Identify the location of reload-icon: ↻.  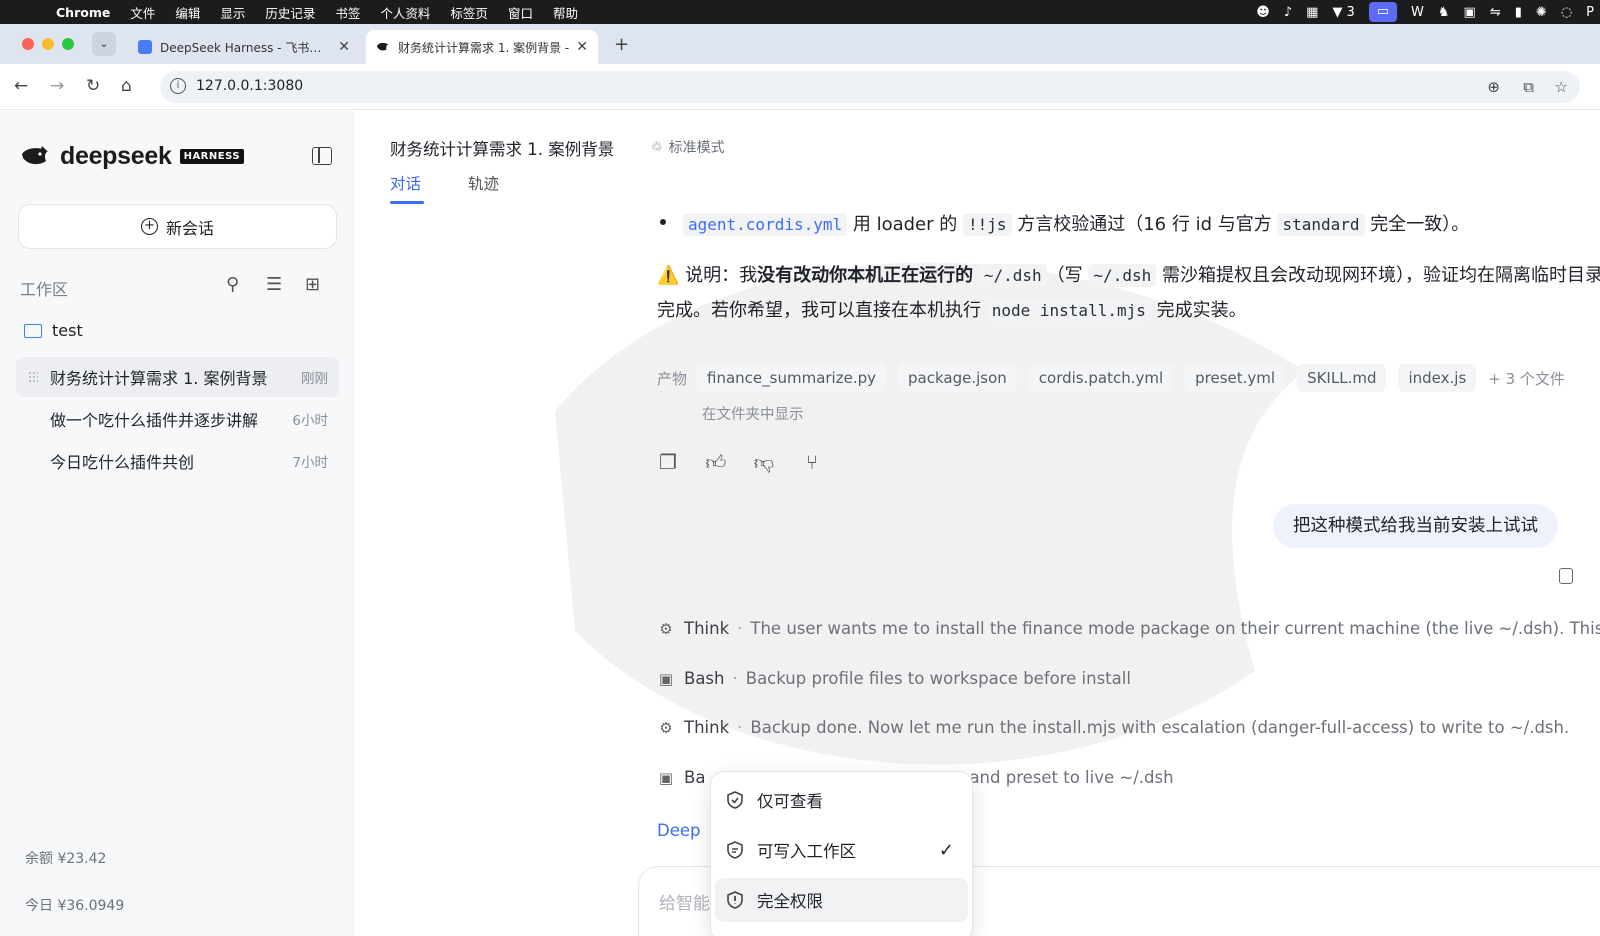
(93, 86).